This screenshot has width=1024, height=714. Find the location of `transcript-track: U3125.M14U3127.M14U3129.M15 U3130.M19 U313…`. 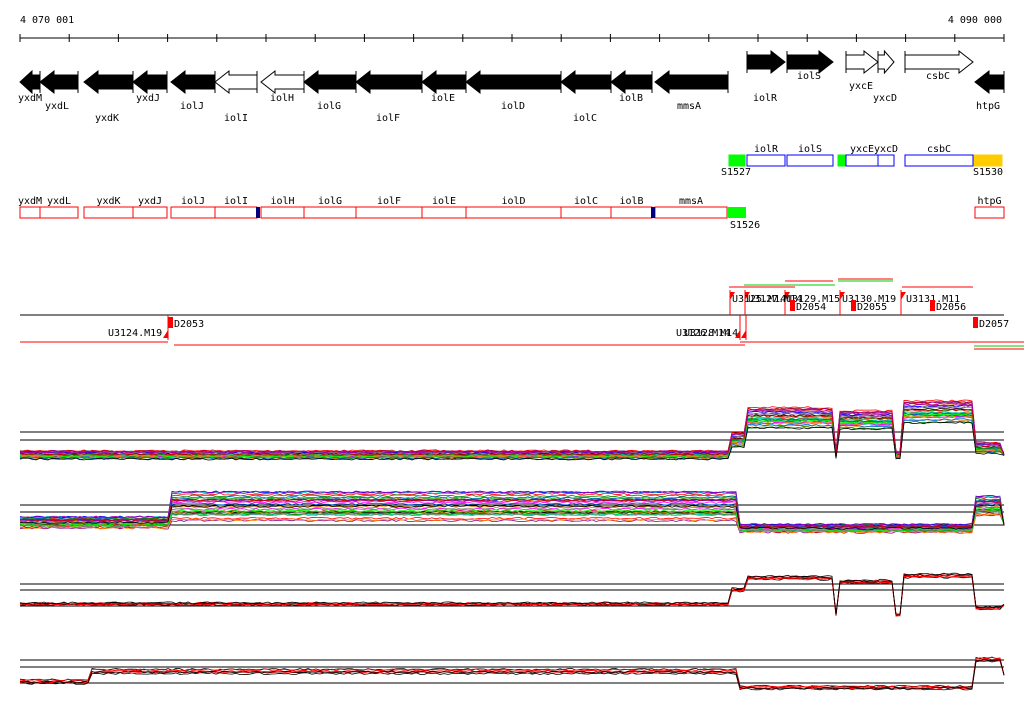

transcript-track: U3125.M14U3127.M14U3129.M15 U3130.M19 U313… is located at coordinates (522, 314).